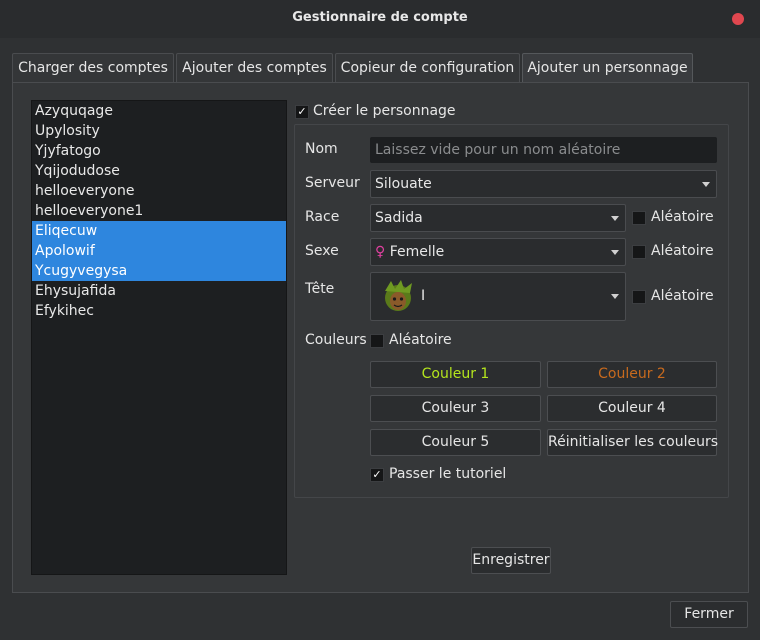  What do you see at coordinates (498, 218) in the screenshot?
I see `race-select: Sadida` at bounding box center [498, 218].